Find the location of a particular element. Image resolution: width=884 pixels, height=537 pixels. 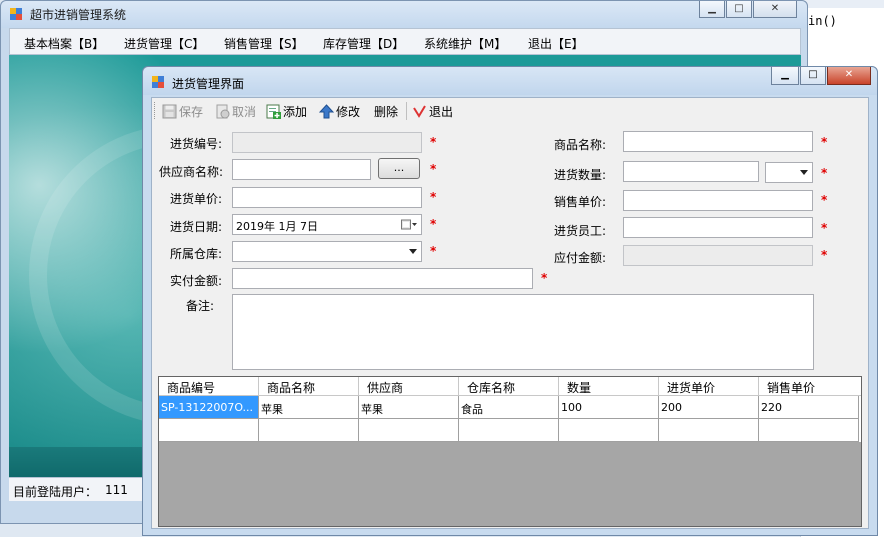

unit-price-required: * is located at coordinates (433, 197).